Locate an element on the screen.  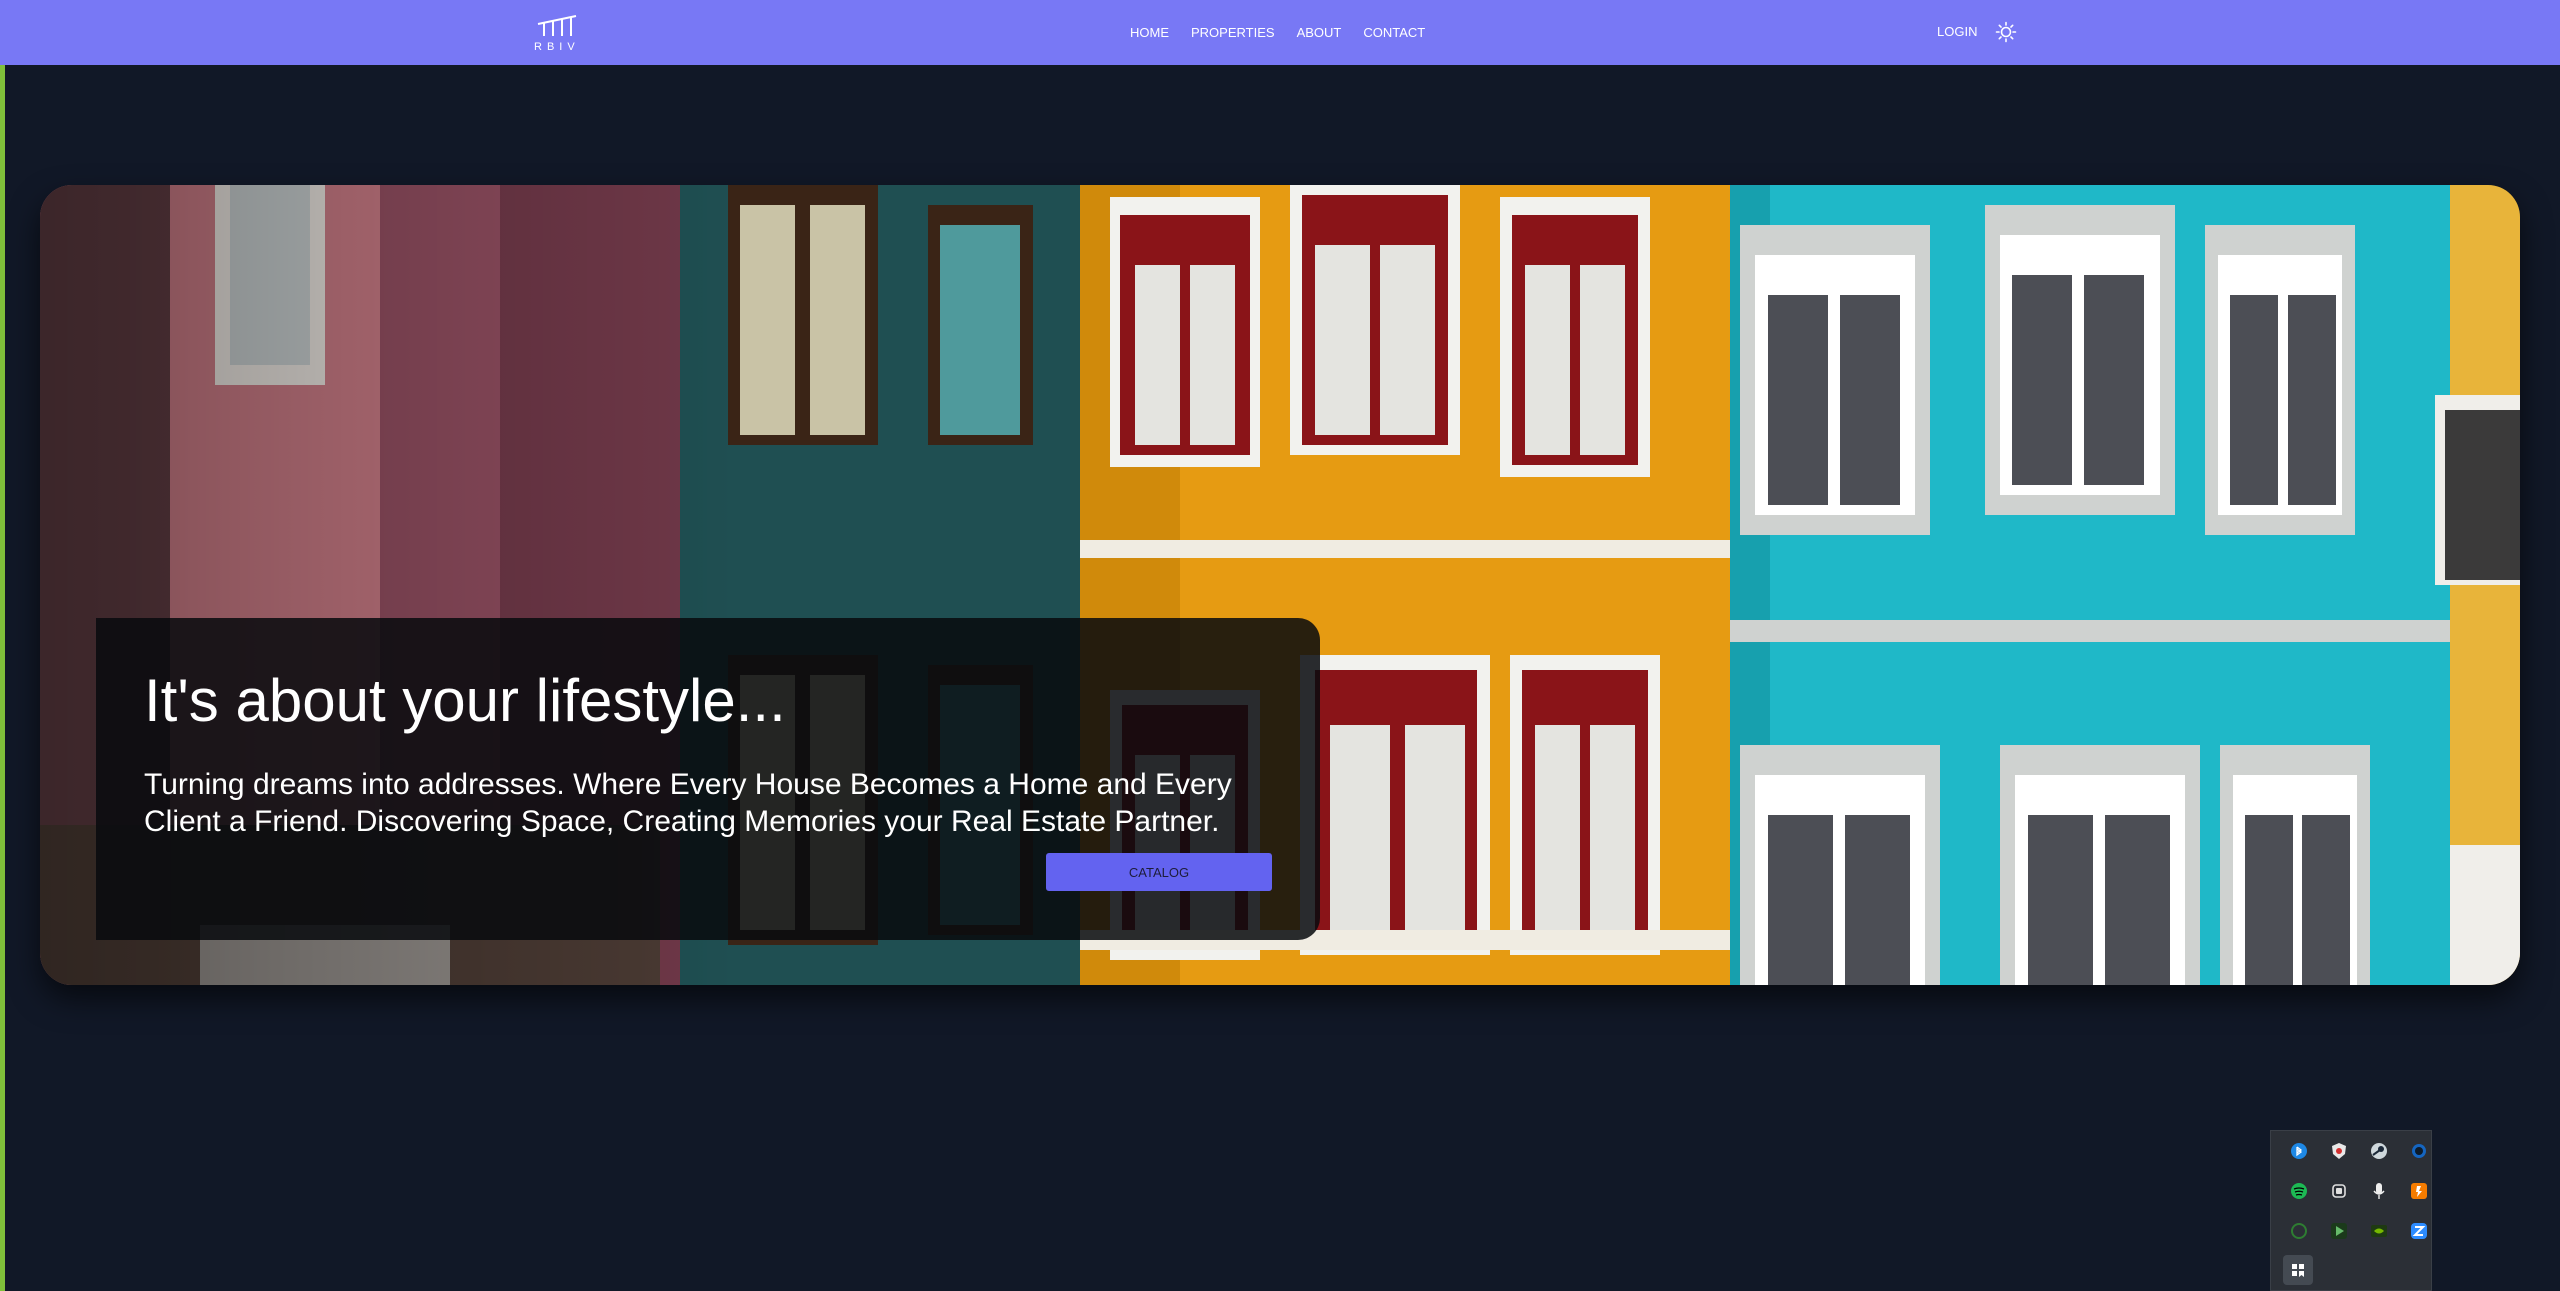
play-icon is located at coordinates (2339, 1231).